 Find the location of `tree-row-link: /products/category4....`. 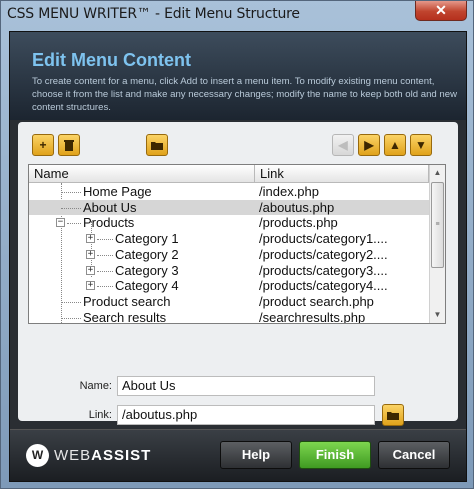

tree-row-link: /products/category4.... is located at coordinates (323, 286).